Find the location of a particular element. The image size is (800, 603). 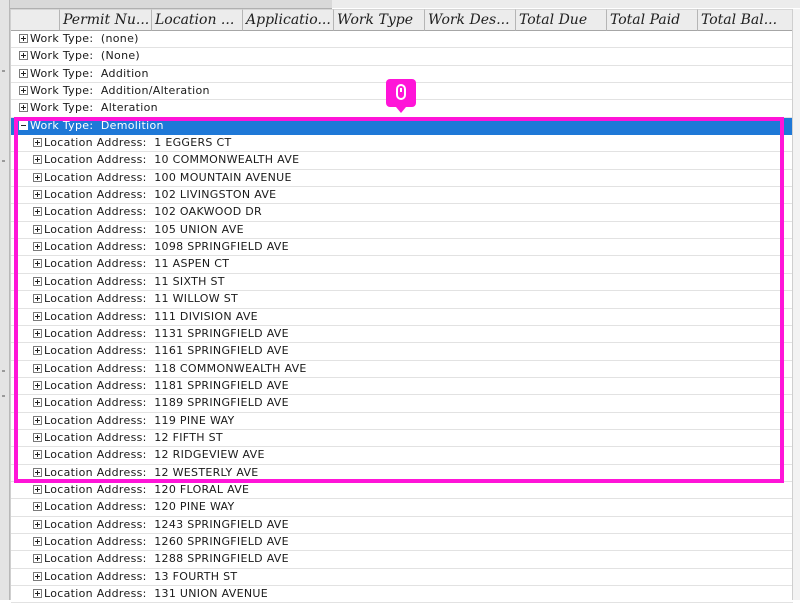

row-label: Location Address: 1260 SPRINGFIELD AVE is located at coordinates (166, 541).